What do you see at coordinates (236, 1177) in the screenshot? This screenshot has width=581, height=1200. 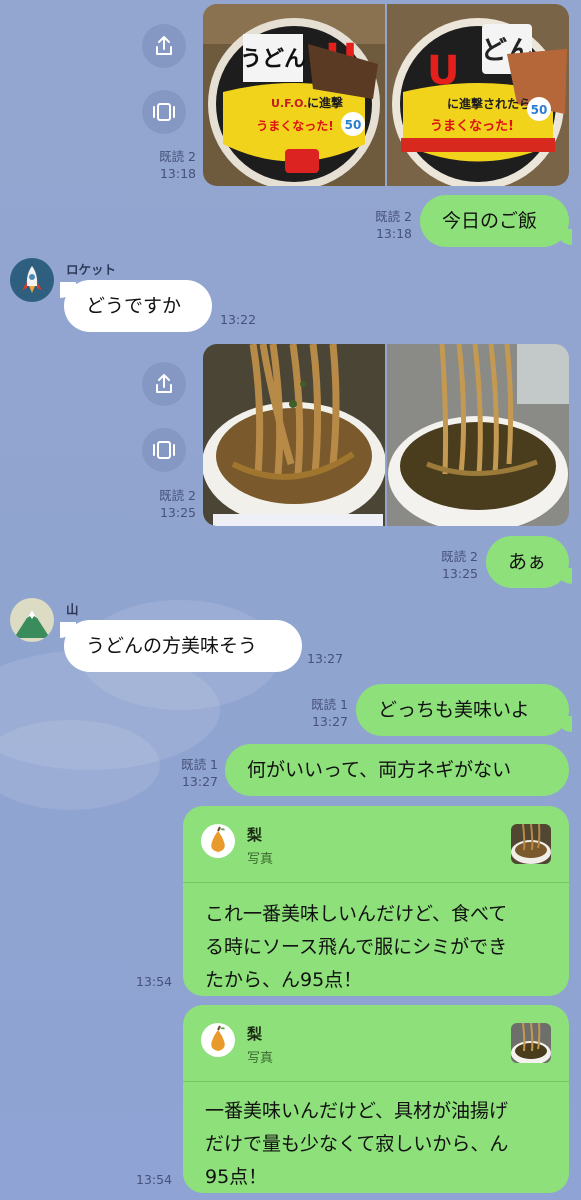 I see `message-line: 95点！` at bounding box center [236, 1177].